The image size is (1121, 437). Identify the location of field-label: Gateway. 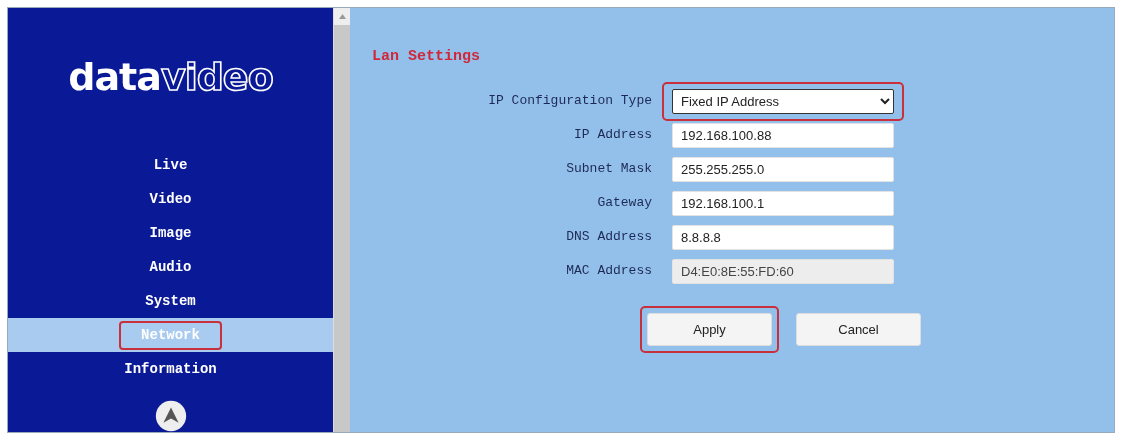
(624, 203).